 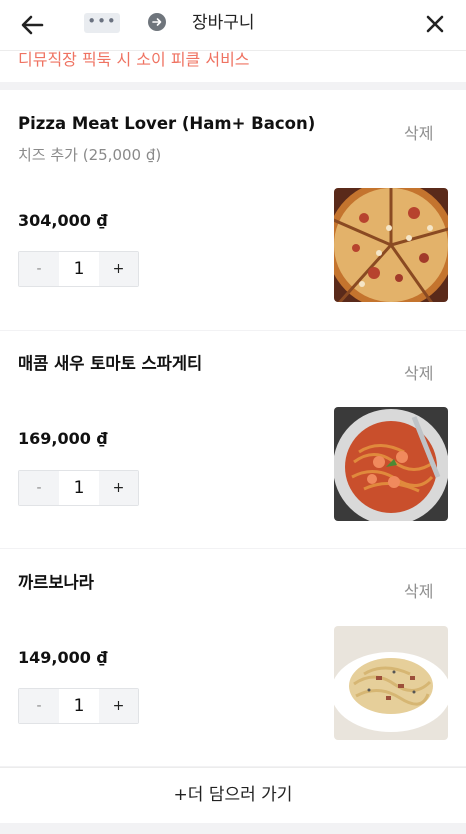 I want to click on item-price: 304,000 ₫, so click(x=63, y=220).